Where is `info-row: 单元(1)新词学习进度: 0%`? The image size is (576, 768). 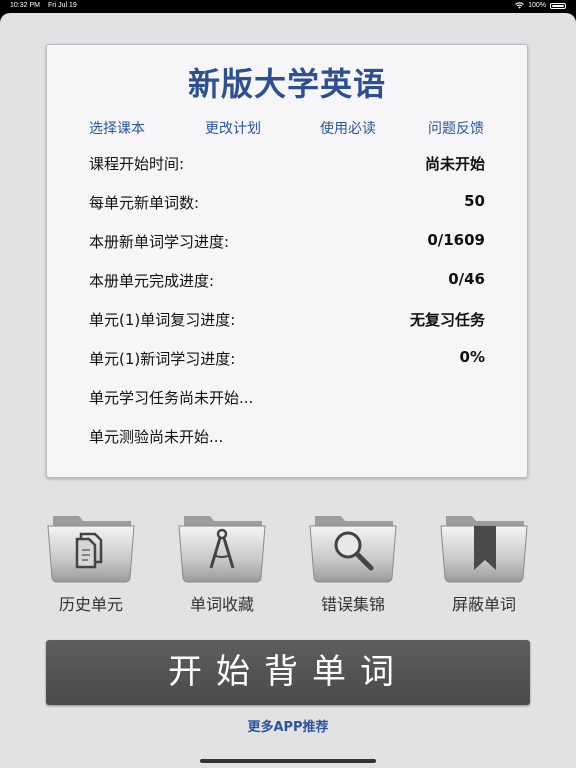
info-row: 单元(1)新词学习进度: 0% is located at coordinates (287, 358).